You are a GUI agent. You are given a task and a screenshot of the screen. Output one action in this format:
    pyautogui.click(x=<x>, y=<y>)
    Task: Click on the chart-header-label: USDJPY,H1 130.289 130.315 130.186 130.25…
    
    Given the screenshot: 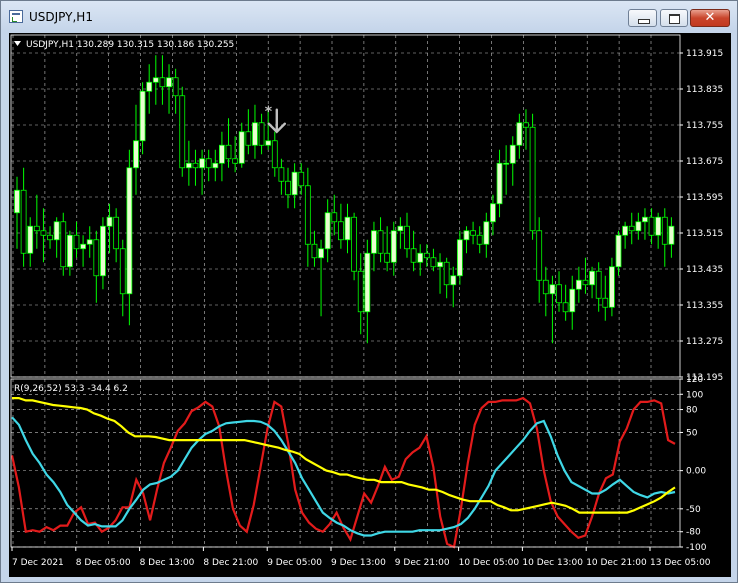 What is the action you would take?
    pyautogui.click(x=130, y=45)
    